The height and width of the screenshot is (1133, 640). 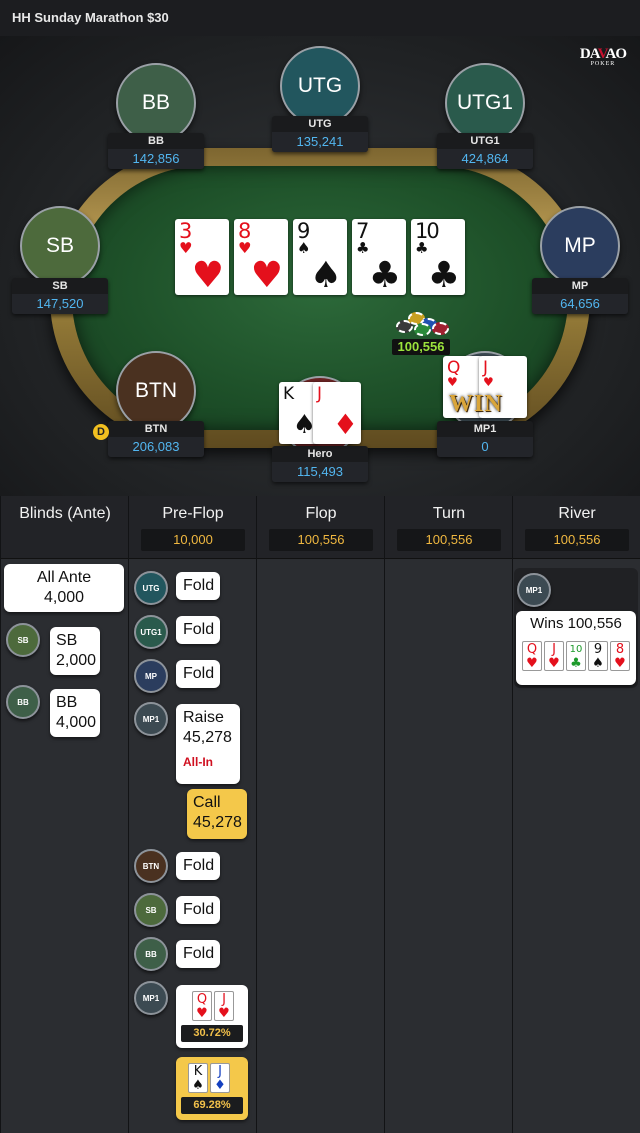 I want to click on mini-card: J ♥, so click(x=224, y=1006).